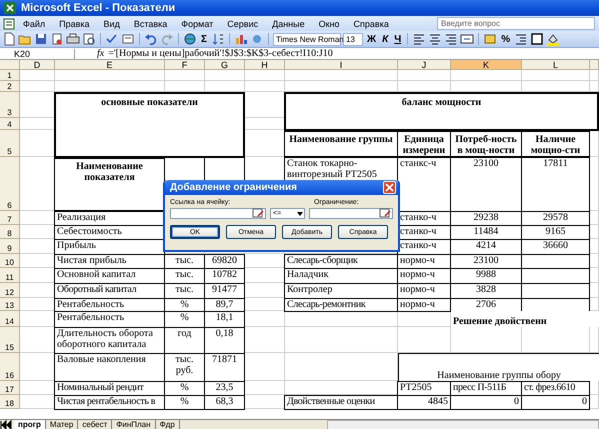  Describe the element at coordinates (109, 218) in the screenshot. I see `table-cell: Реализация` at that location.